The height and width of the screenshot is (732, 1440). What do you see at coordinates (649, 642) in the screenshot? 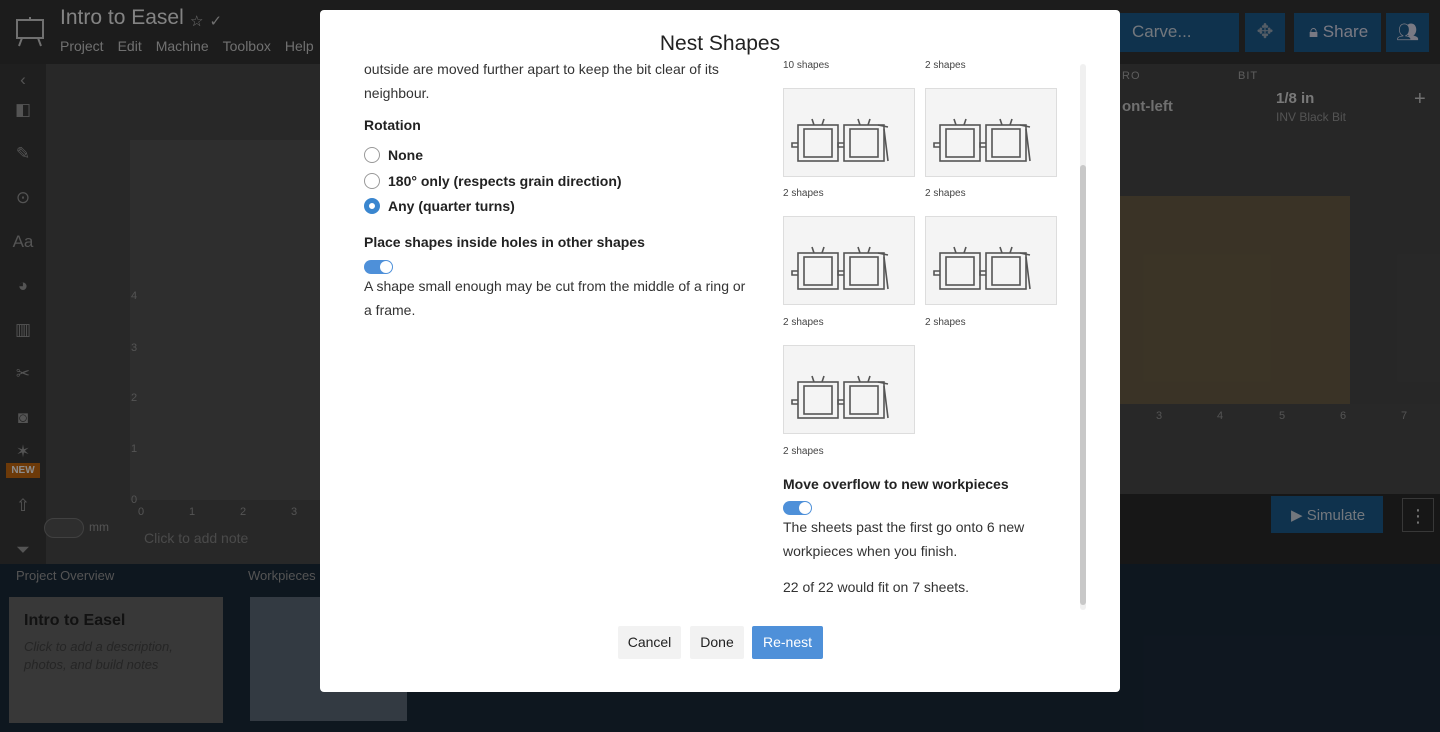
I see `cancel-button: Cancel` at bounding box center [649, 642].